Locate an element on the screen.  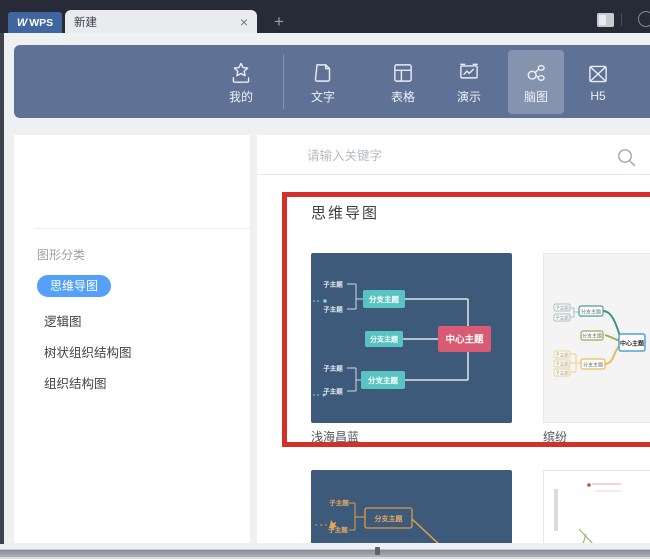
sidebar-item-mindmap: 思维导图 is located at coordinates (74, 286).